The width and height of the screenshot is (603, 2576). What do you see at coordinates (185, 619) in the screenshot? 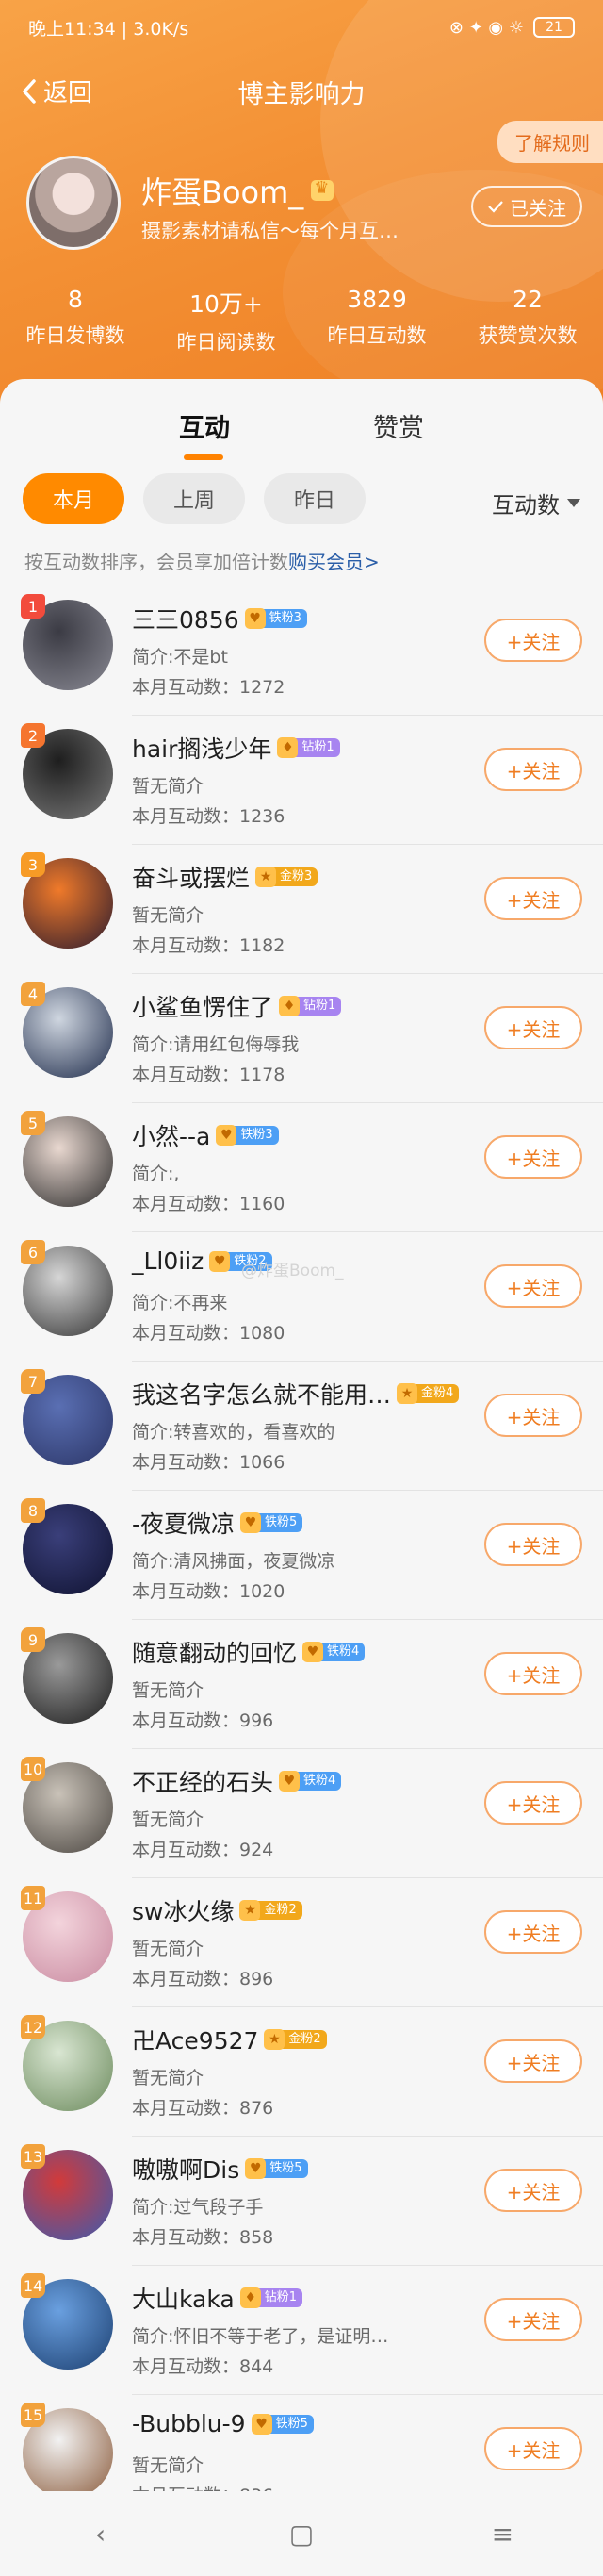
I see `fan-name: 三三0856` at bounding box center [185, 619].